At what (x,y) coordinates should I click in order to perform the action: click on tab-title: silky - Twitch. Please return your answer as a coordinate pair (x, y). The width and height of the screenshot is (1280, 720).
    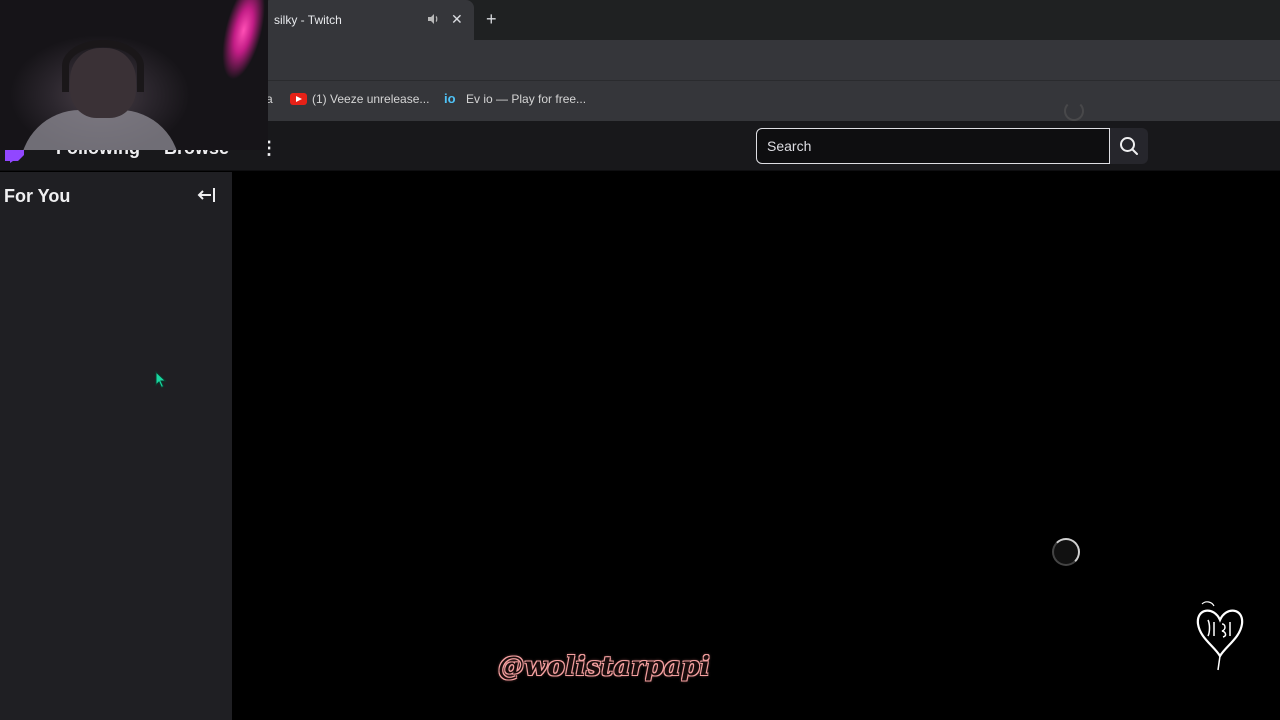
    Looking at the image, I should click on (308, 20).